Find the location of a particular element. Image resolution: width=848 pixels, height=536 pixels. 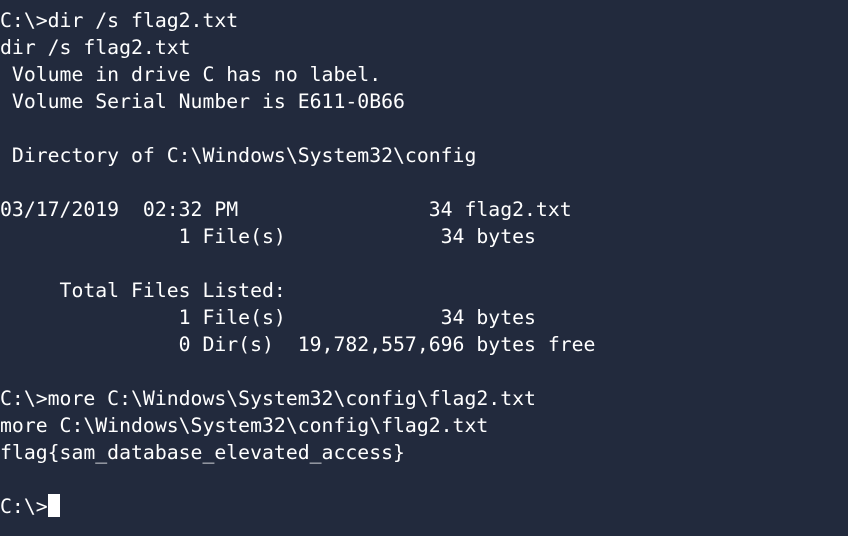

file-count-summary: 1 File(s) 34 bytes is located at coordinates (268, 236).